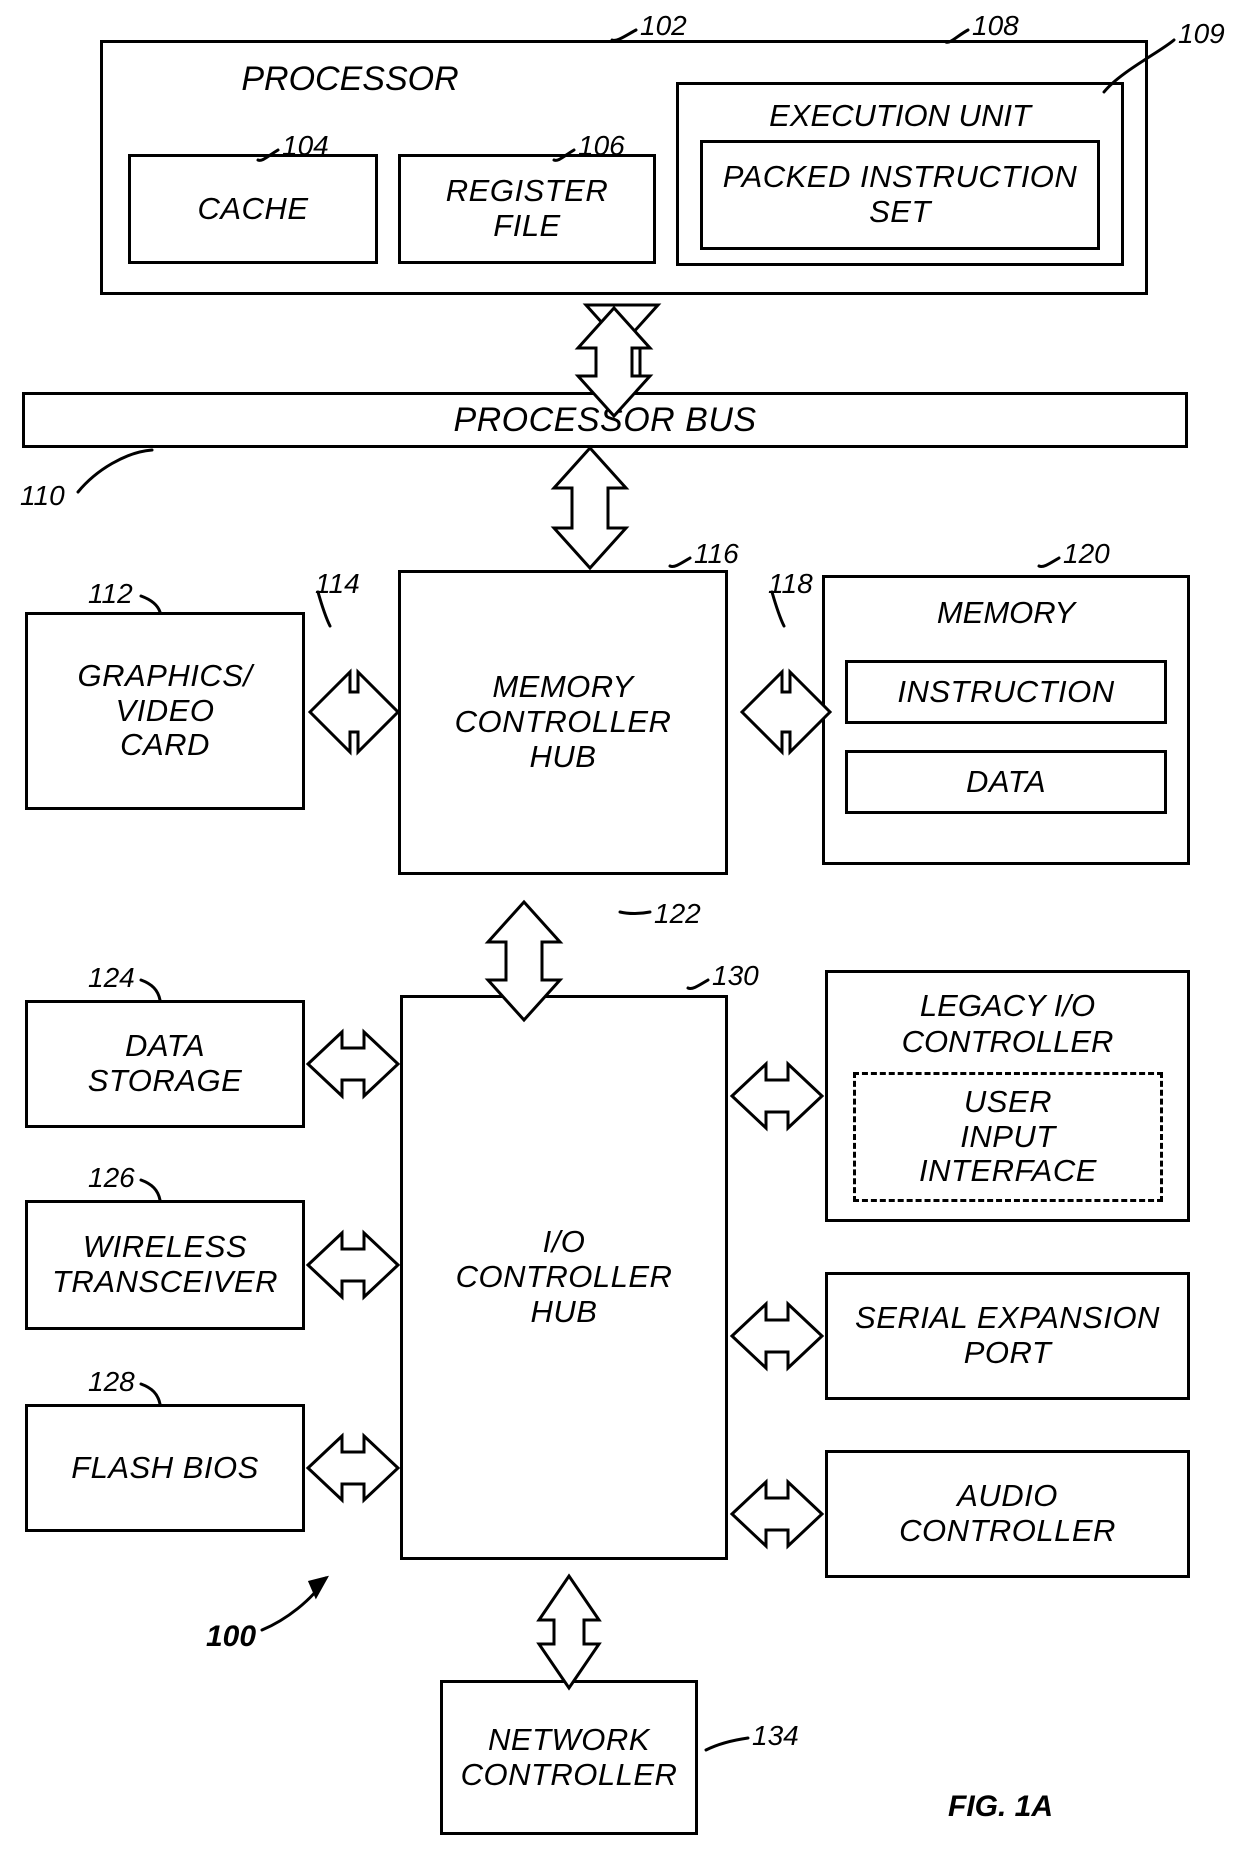 Image resolution: width=1240 pixels, height=1866 pixels. I want to click on ref-104: 104, so click(305, 145).